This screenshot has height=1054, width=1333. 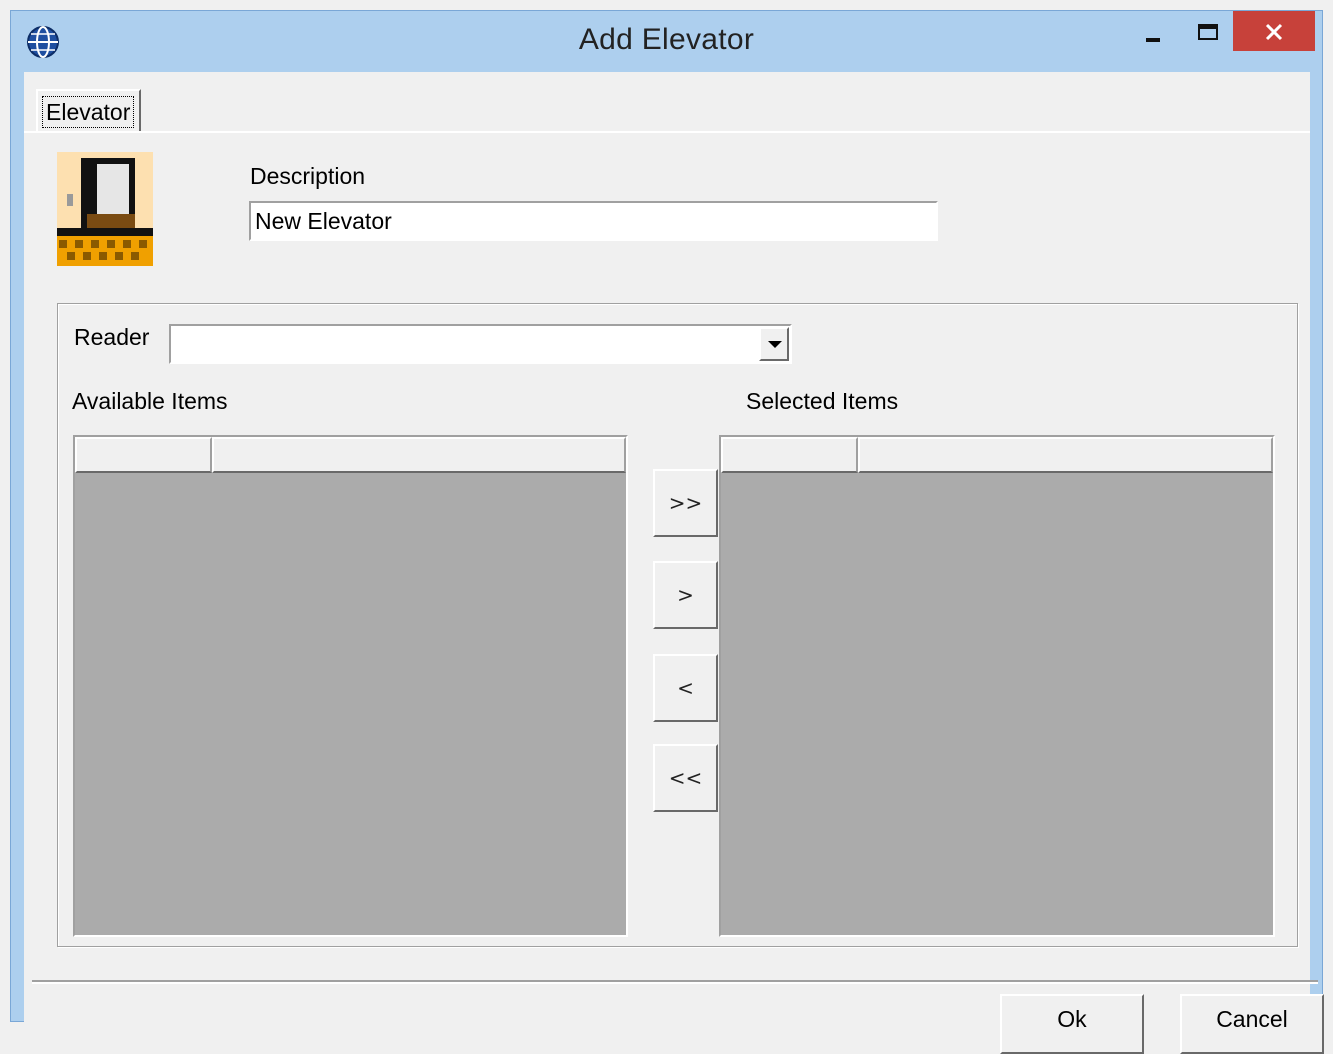 What do you see at coordinates (105, 209) in the screenshot?
I see `elevator-icon` at bounding box center [105, 209].